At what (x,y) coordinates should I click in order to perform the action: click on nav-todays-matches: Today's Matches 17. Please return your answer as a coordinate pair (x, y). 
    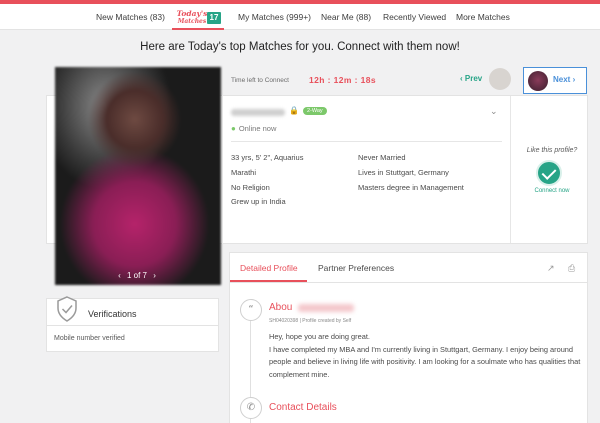
    Looking at the image, I should click on (198, 19).